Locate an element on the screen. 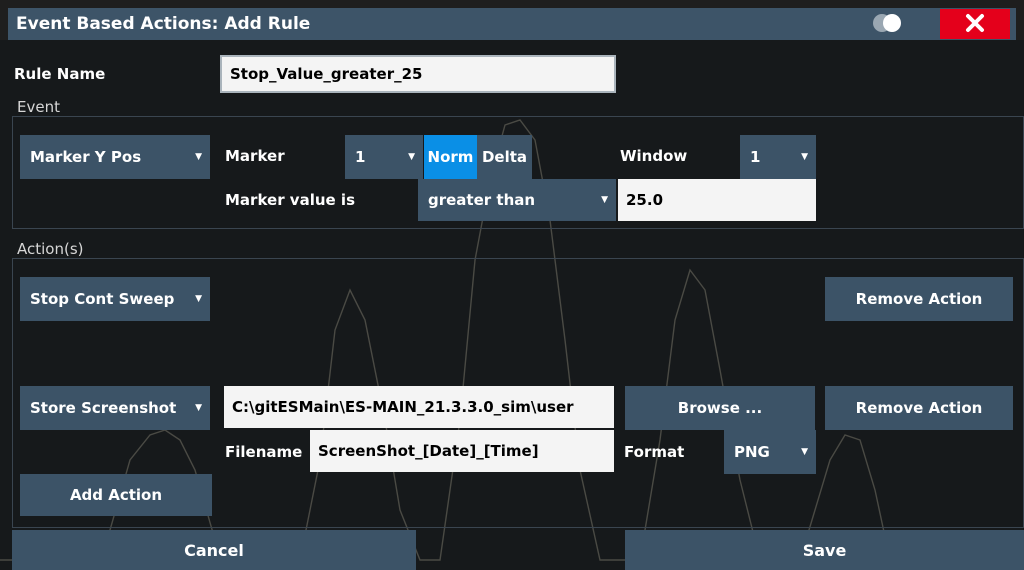 The height and width of the screenshot is (570, 1024). event-source-dropdown: Marker Y Pos ▼ is located at coordinates (115, 157).